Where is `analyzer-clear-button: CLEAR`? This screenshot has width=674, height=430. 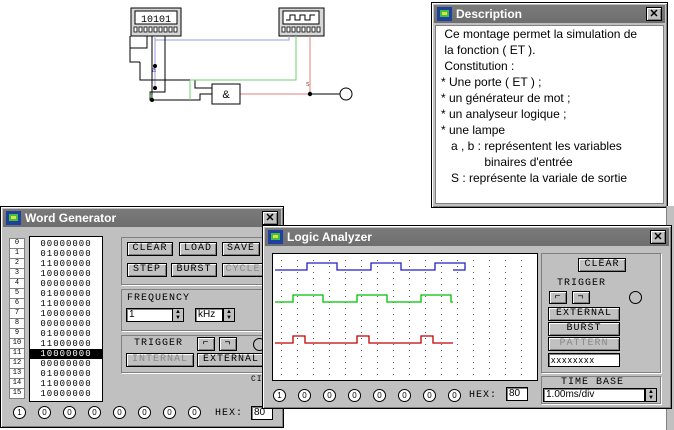 analyzer-clear-button: CLEAR is located at coordinates (602, 265).